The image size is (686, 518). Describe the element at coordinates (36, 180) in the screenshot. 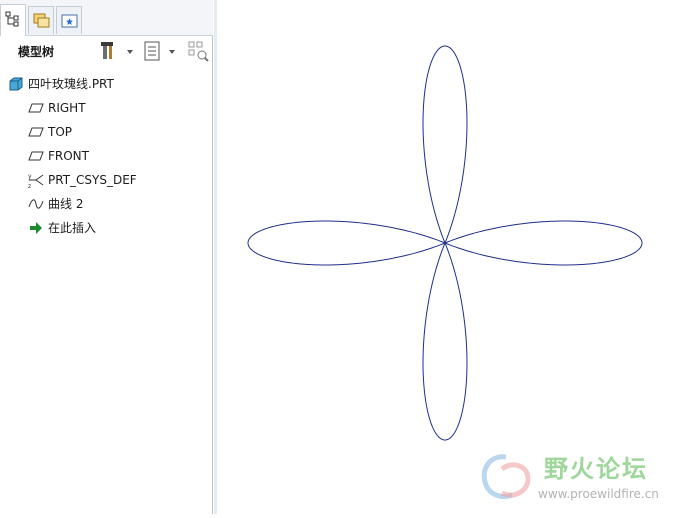

I see `coordinate-system-icon: y z` at that location.